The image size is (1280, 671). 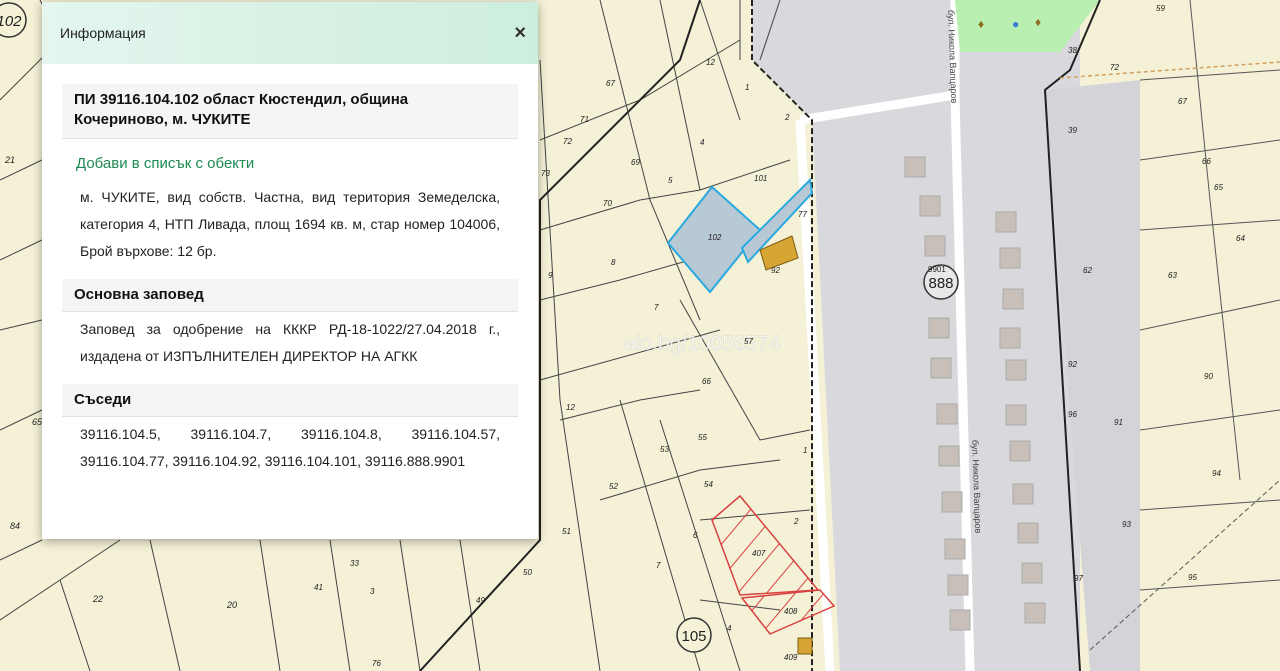 I want to click on label-9901: 9901, so click(x=937, y=269).